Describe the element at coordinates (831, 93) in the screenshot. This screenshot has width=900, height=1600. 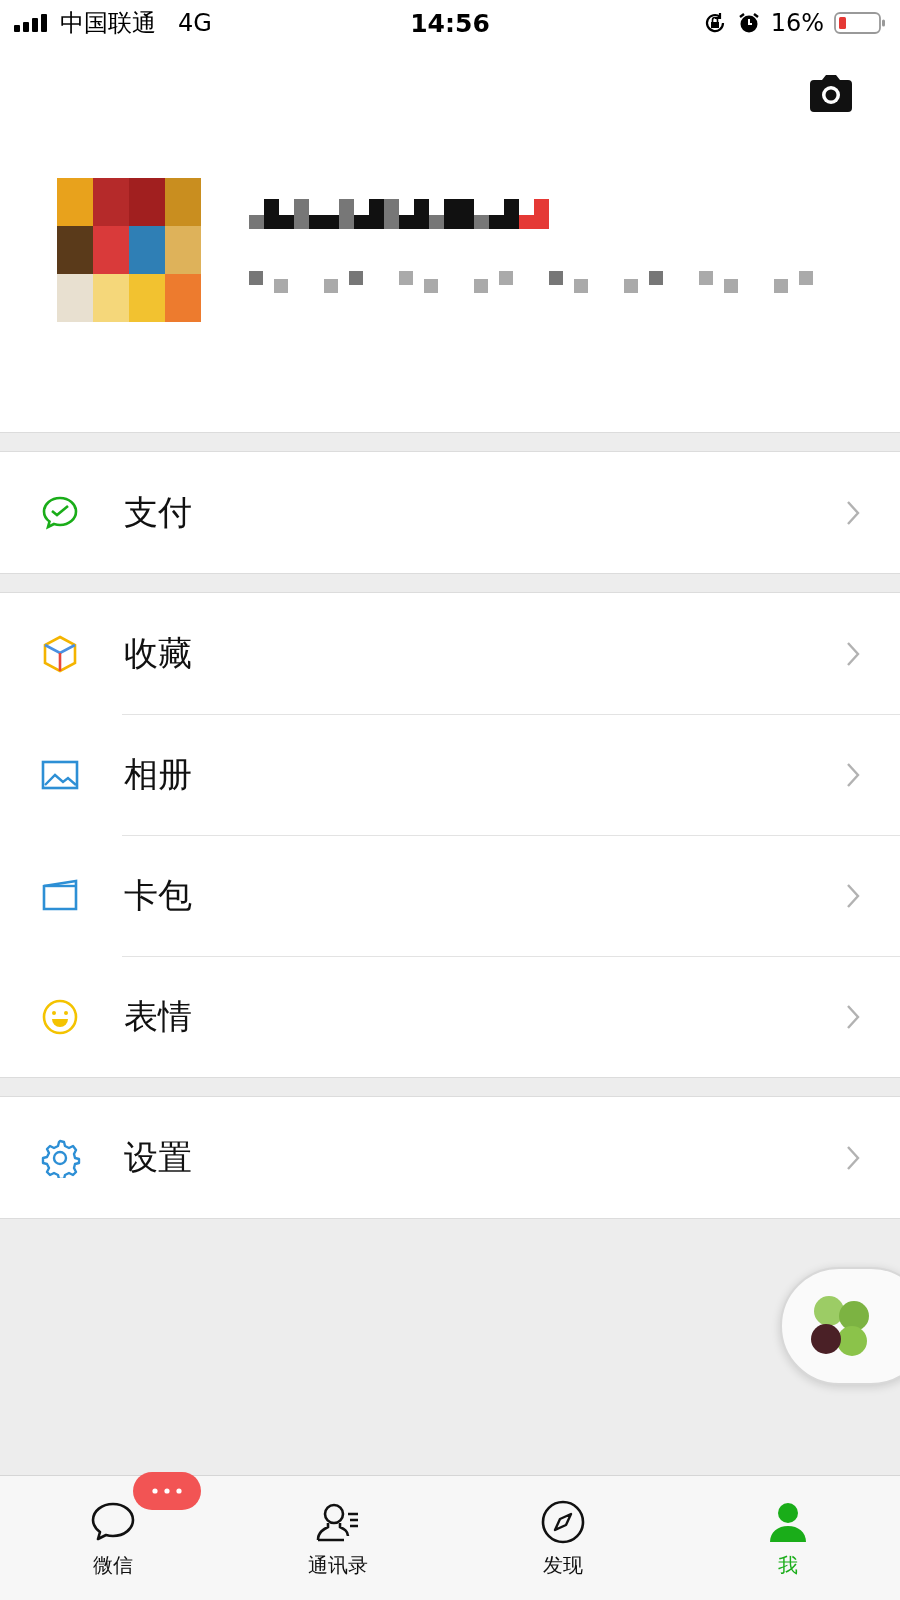
I see `camera-icon` at that location.